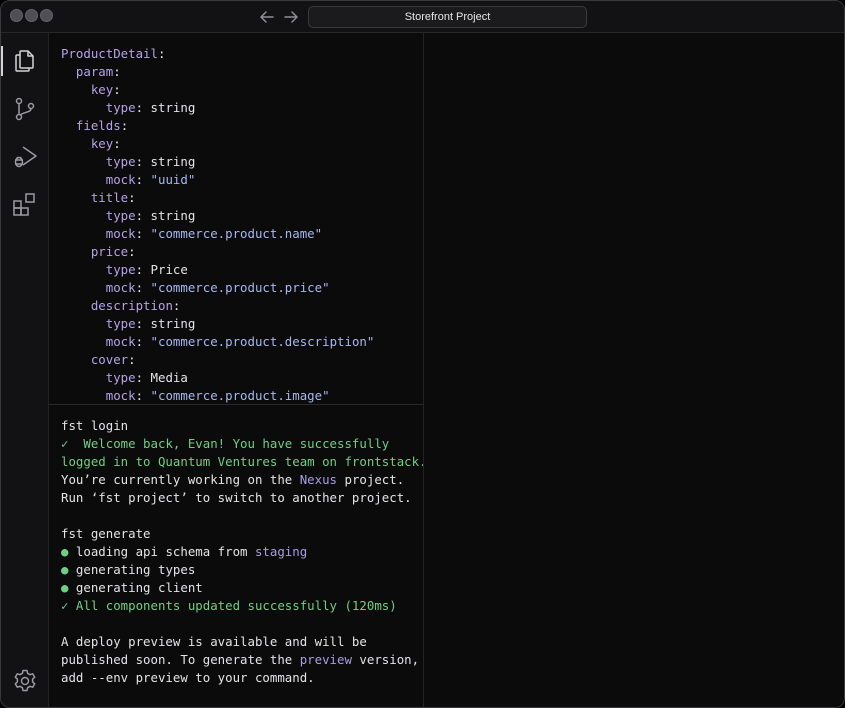 This screenshot has height=708, width=845. I want to click on code-key: param, so click(94, 71).